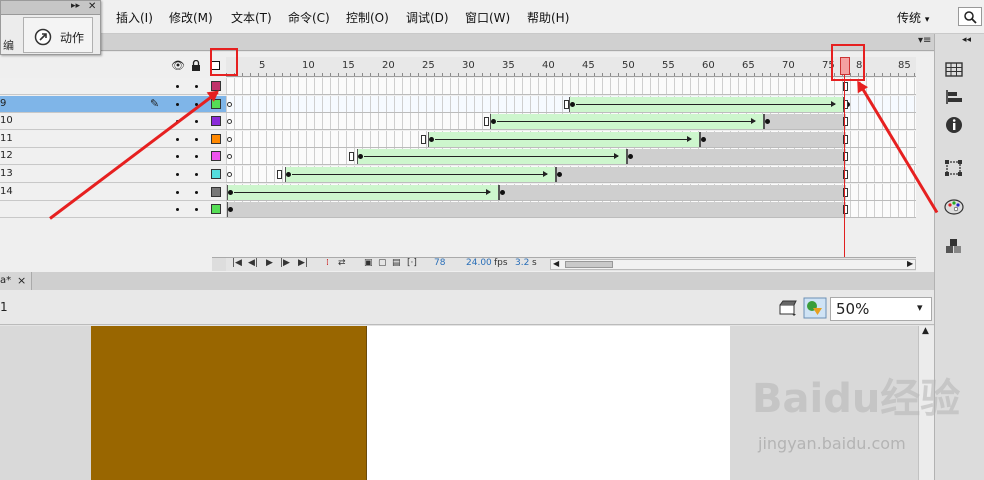 The width and height of the screenshot is (984, 480). I want to click on layer-name: 9, so click(3, 103).